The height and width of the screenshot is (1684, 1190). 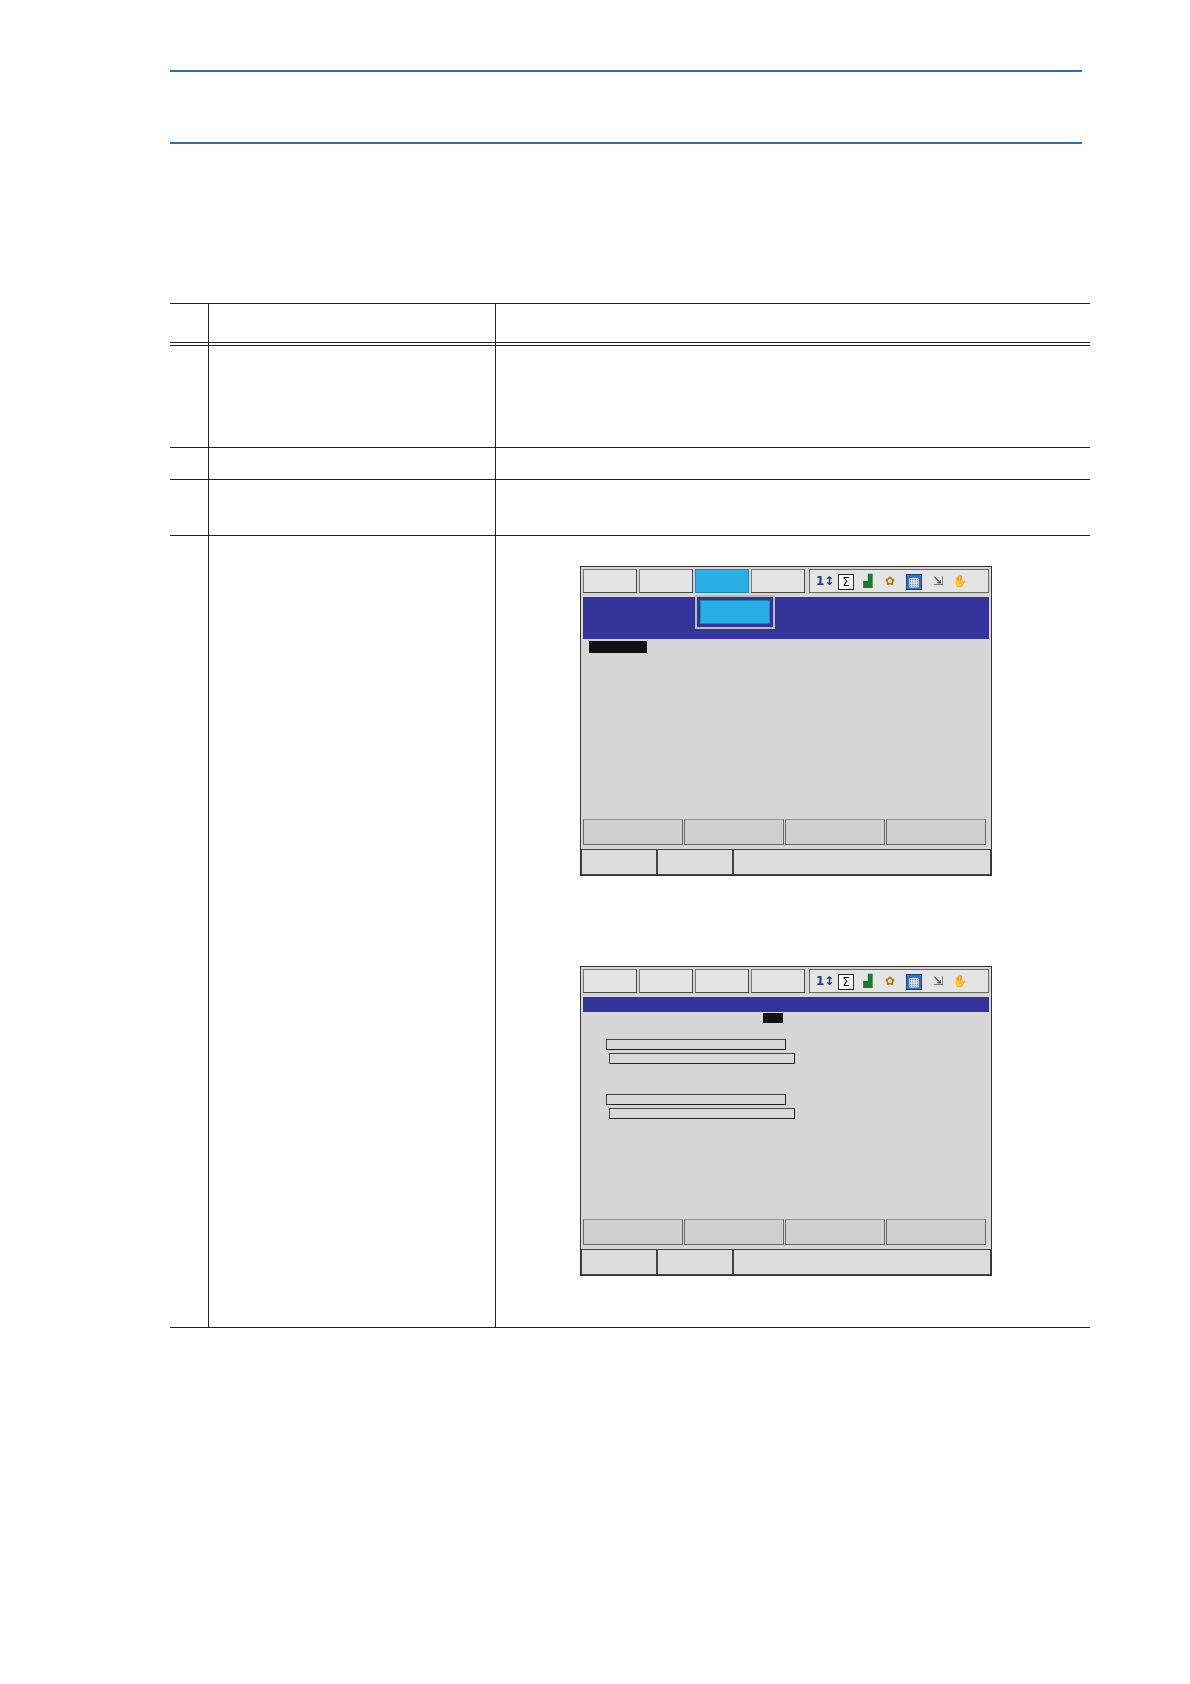 I want to click on pulldown-menu, so click(x=735, y=612).